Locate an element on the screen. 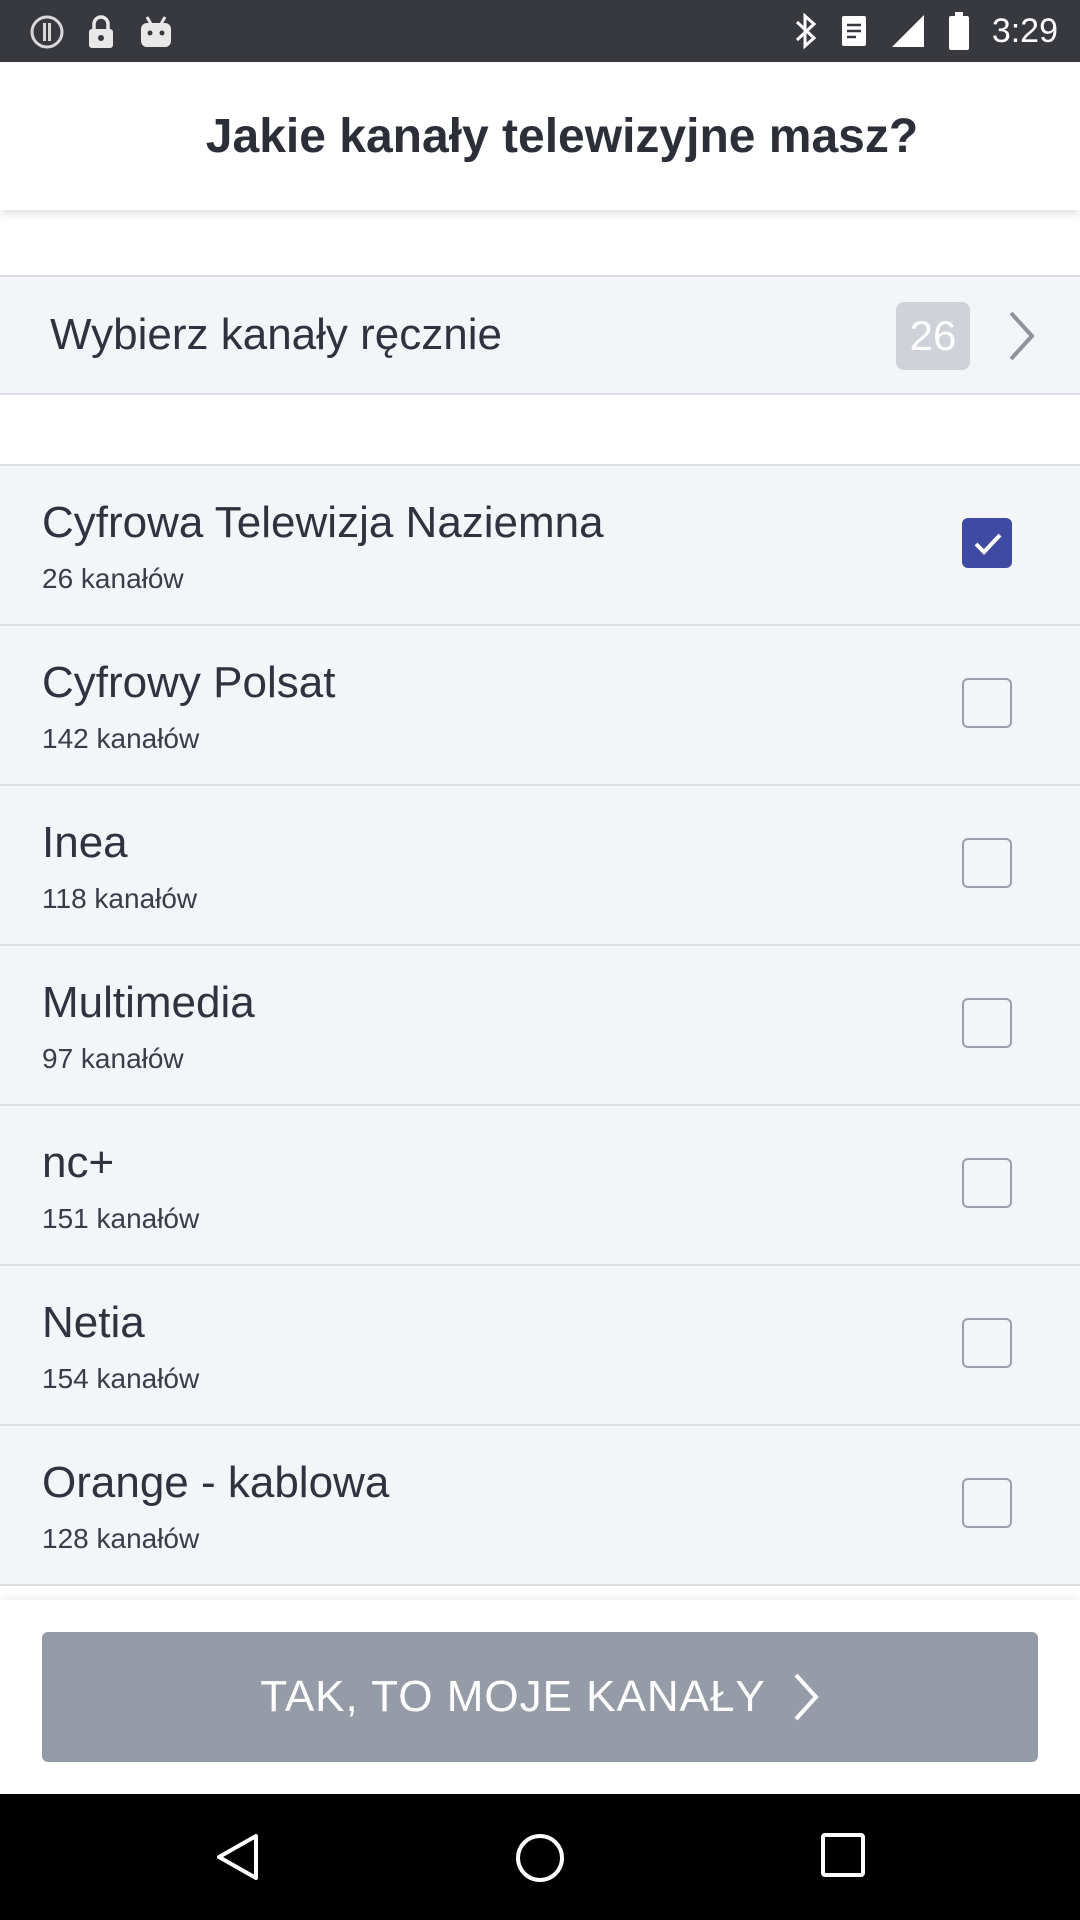 The height and width of the screenshot is (1920, 1080). selected-count-badge: 26 is located at coordinates (933, 336).